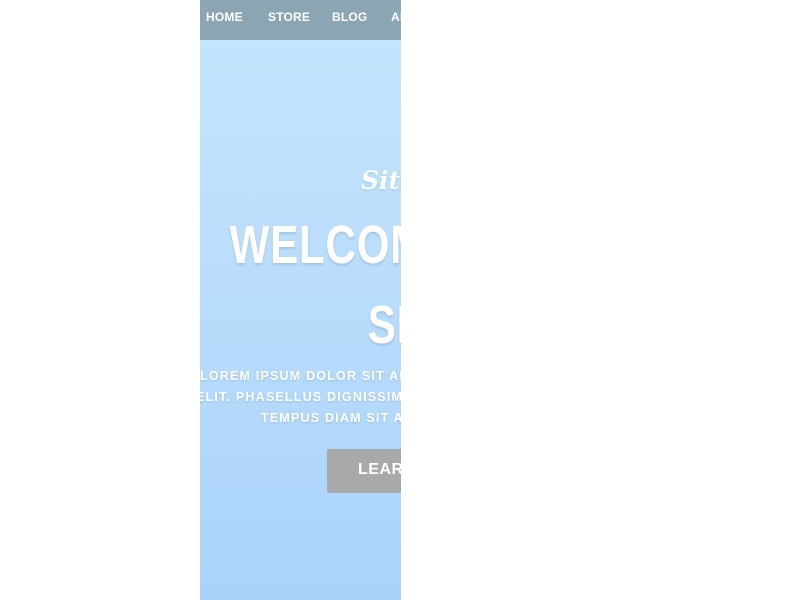 Image resolution: width=800 pixels, height=600 pixels. What do you see at coordinates (315, 245) in the screenshot?
I see `hero-title-line-1: WELCOM` at bounding box center [315, 245].